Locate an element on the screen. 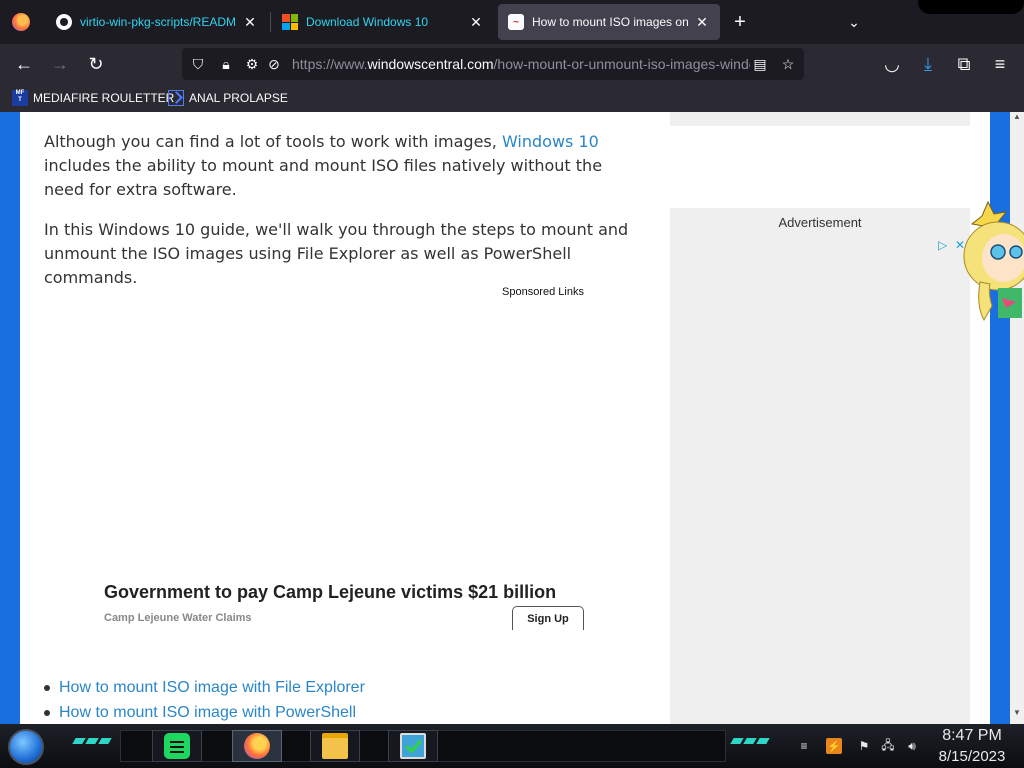 The height and width of the screenshot is (768, 1024). bookmark-mediafire: MF T MEDIAFIRE ROULETTER is located at coordinates (93, 98).